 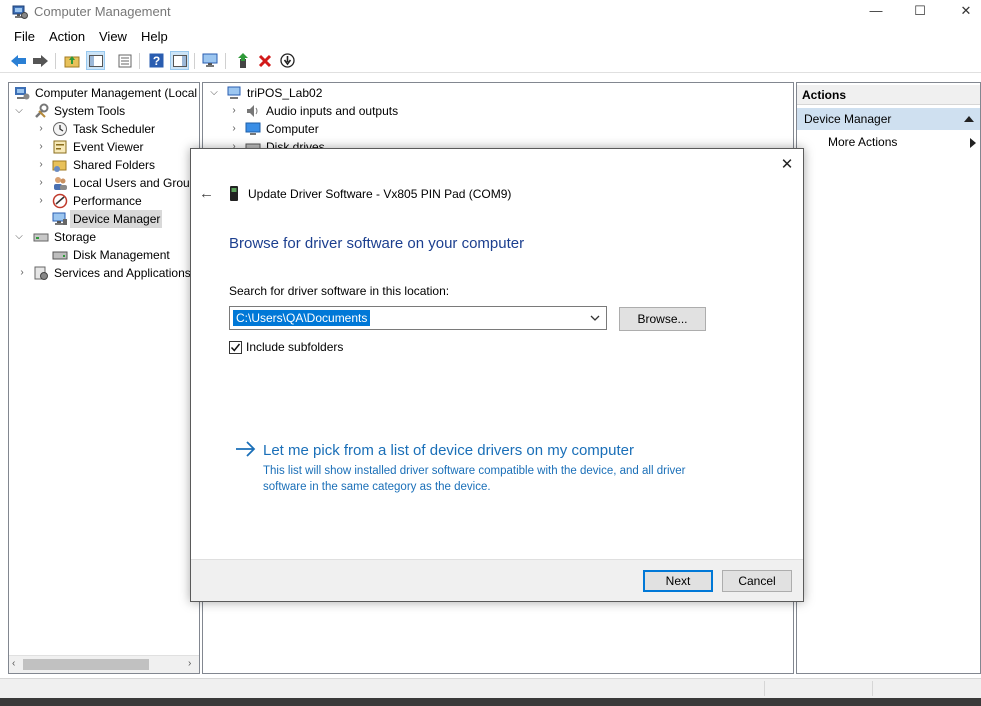 I want to click on tree-item-disk-management: Disk Management, so click(x=104, y=255).